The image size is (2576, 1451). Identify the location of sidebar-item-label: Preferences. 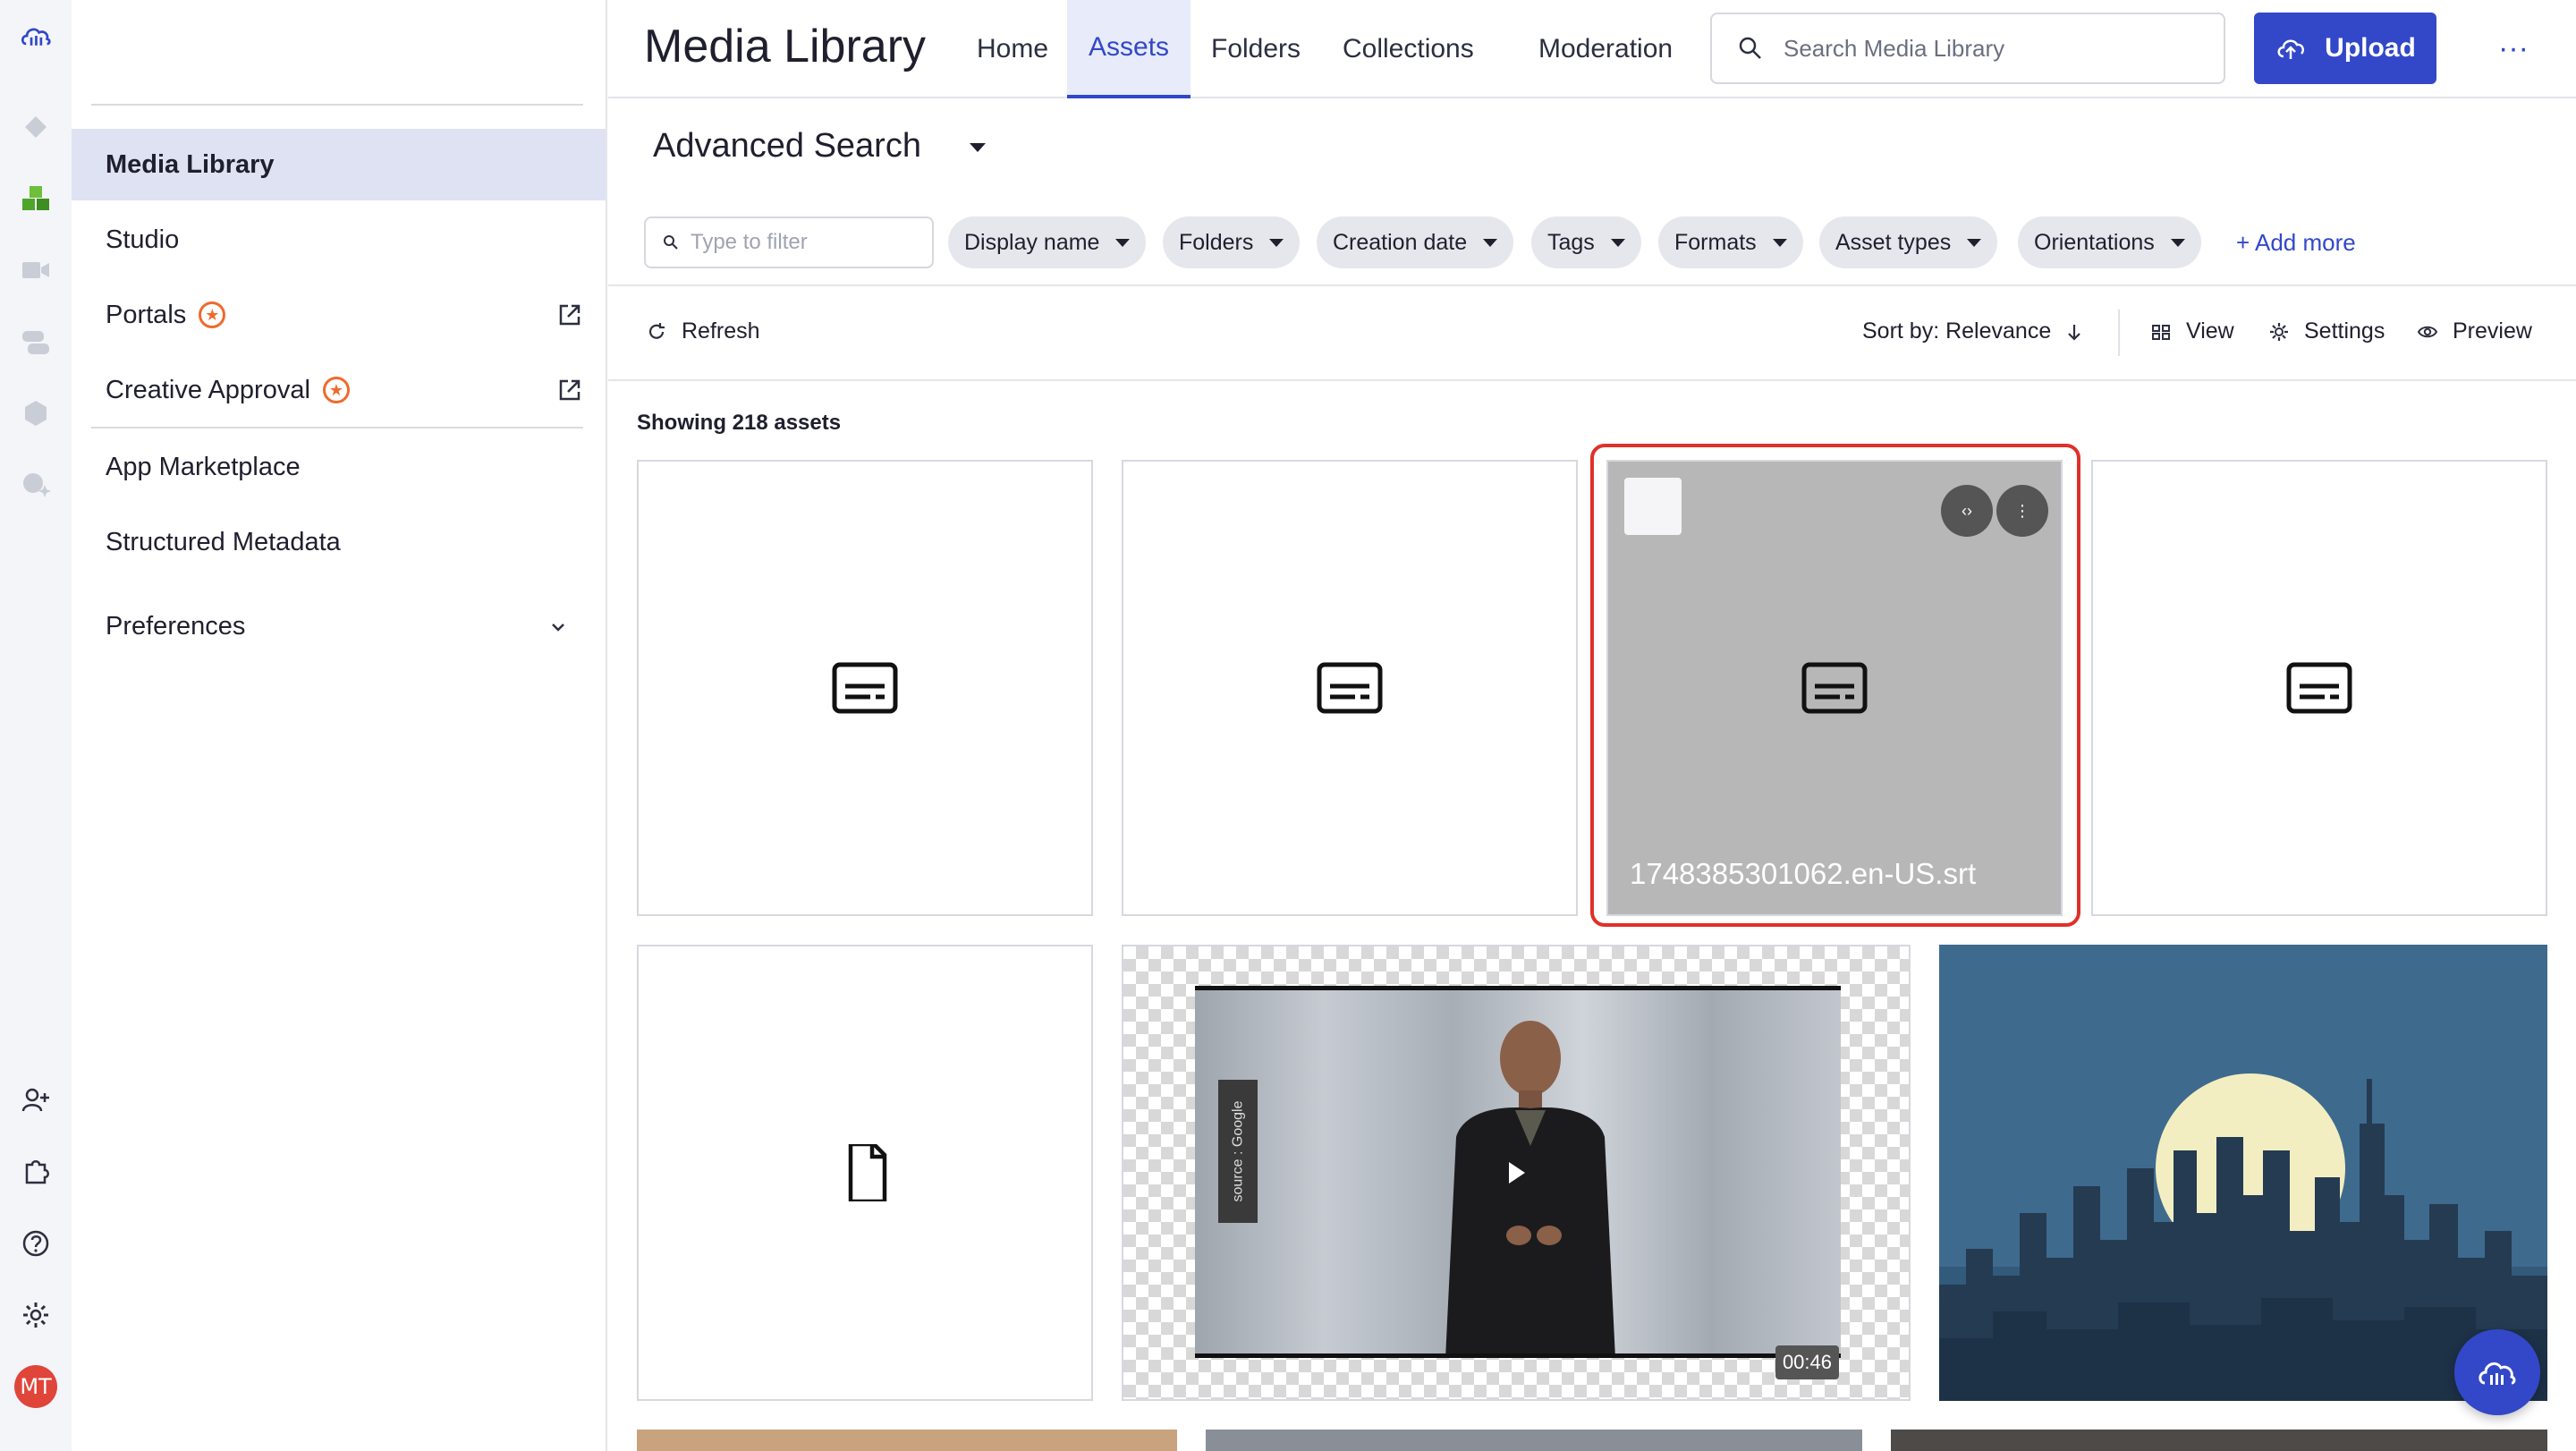
(176, 626).